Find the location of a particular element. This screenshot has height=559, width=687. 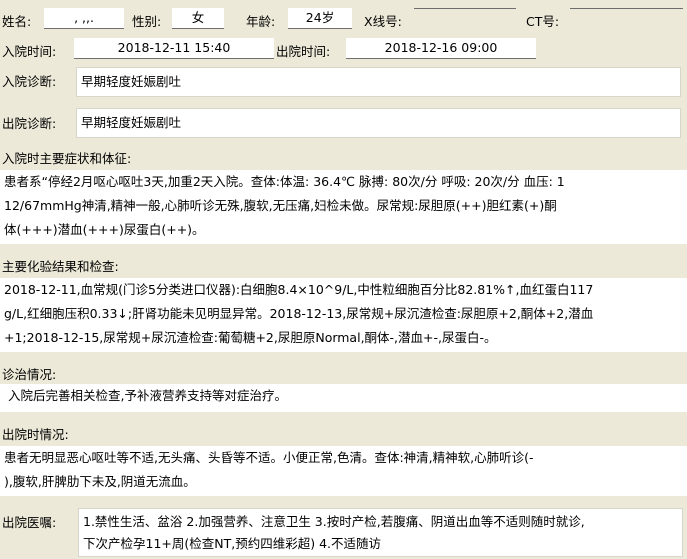

admission-time-label: 入院时间: is located at coordinates (29, 51).